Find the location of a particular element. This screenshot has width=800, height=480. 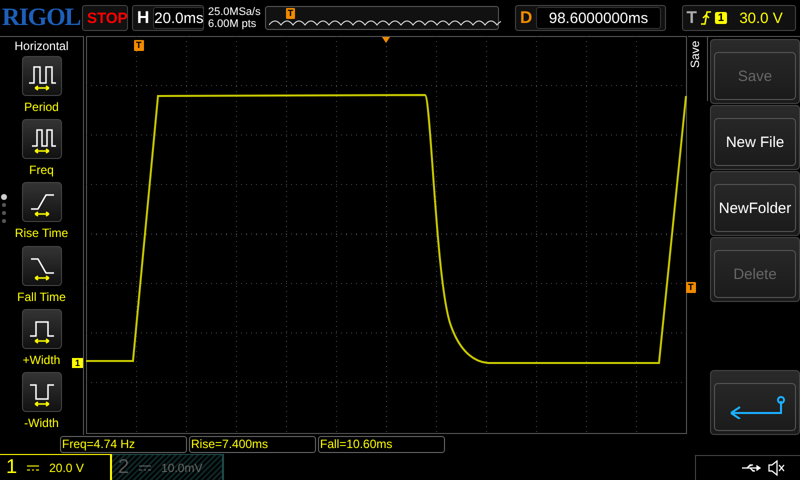

sidebar-title: Horizontal is located at coordinates (41, 46).